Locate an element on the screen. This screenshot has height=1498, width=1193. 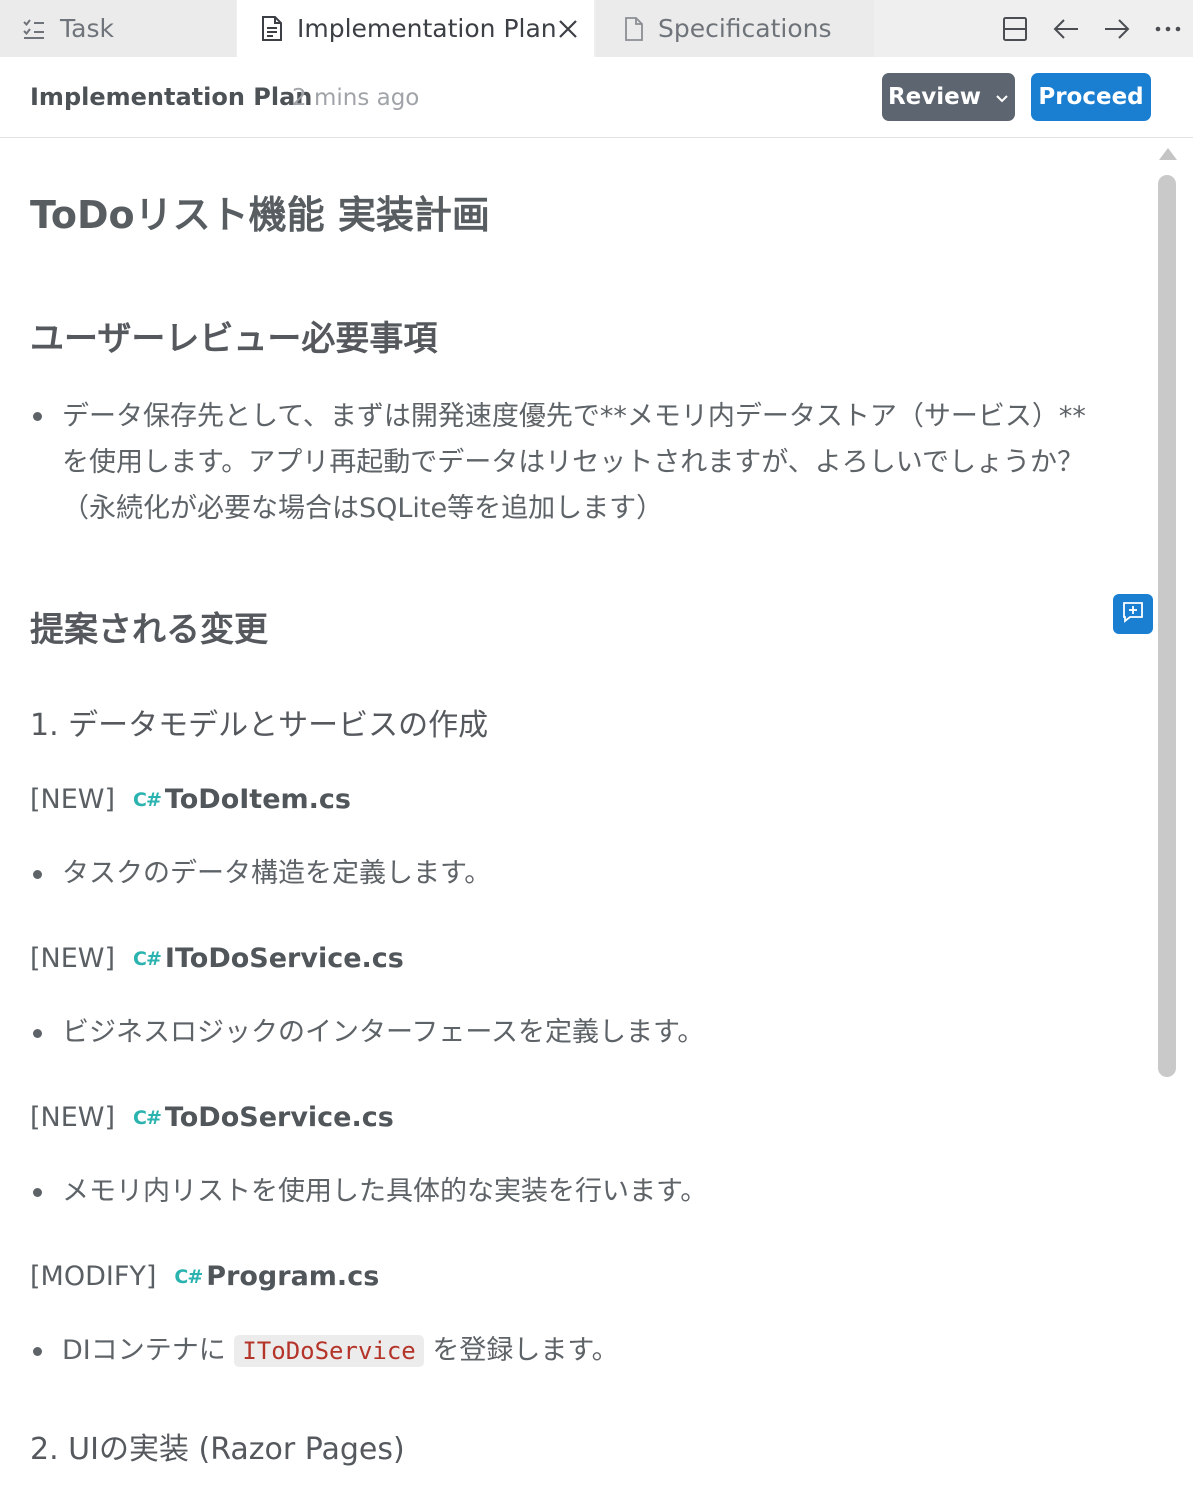
arrow-left-icon is located at coordinates (1065, 28).